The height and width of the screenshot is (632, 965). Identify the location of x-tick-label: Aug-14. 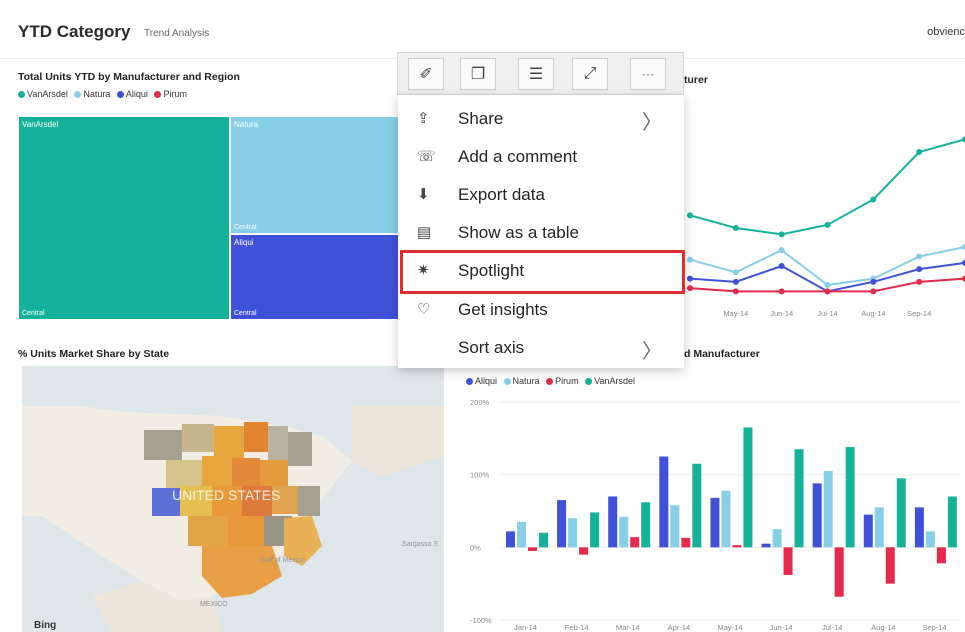
(873, 313).